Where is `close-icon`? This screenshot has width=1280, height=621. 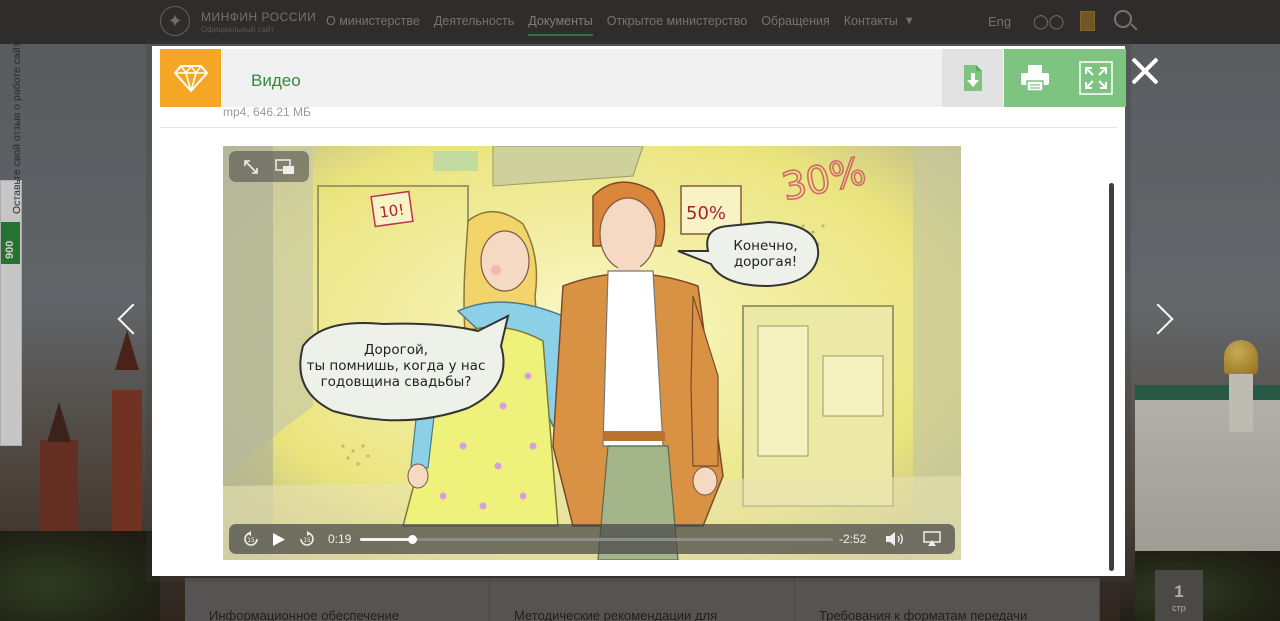
close-icon is located at coordinates (1145, 71).